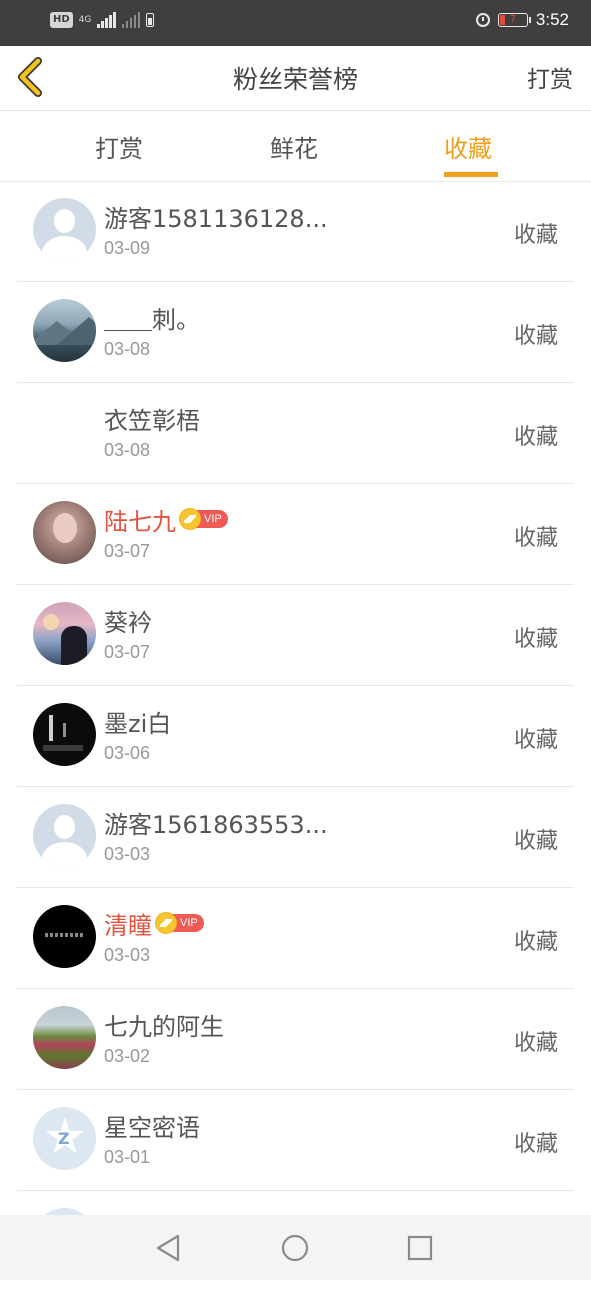  Describe the element at coordinates (552, 19) in the screenshot. I see `clock: 3:52` at that location.